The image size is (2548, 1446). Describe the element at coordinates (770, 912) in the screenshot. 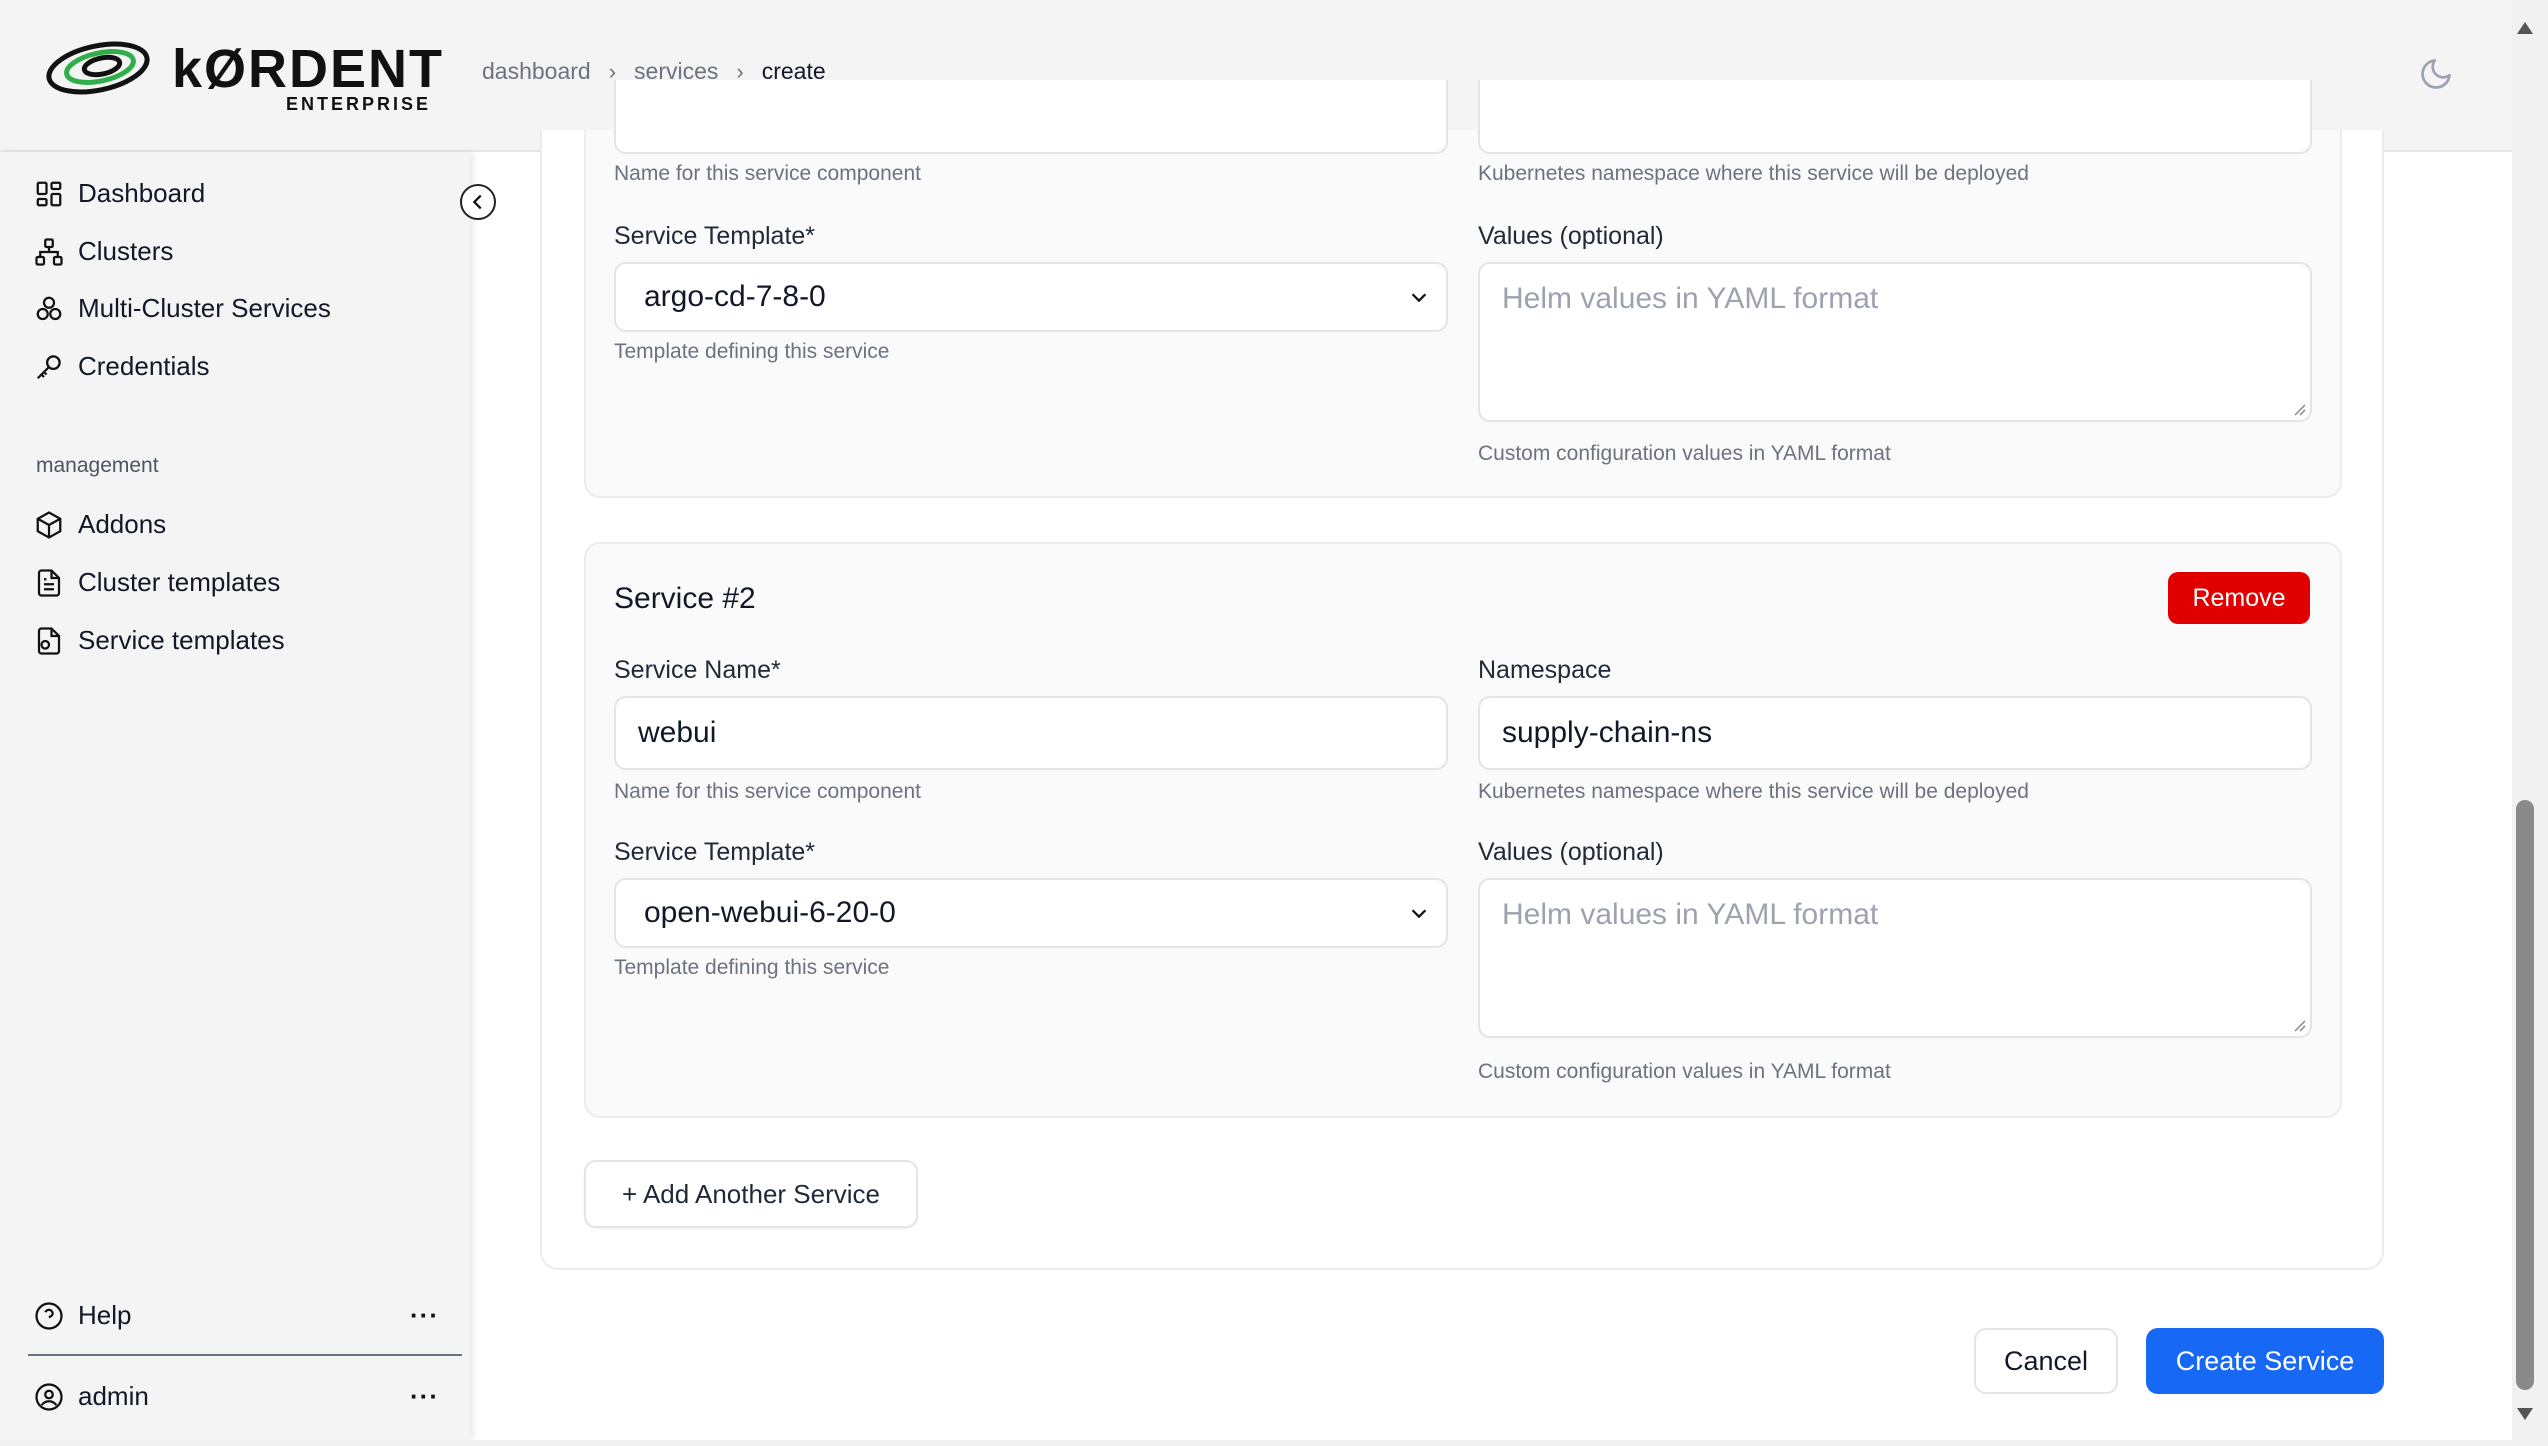

I see `service-2-template-value: open-webui-6-20-0` at that location.